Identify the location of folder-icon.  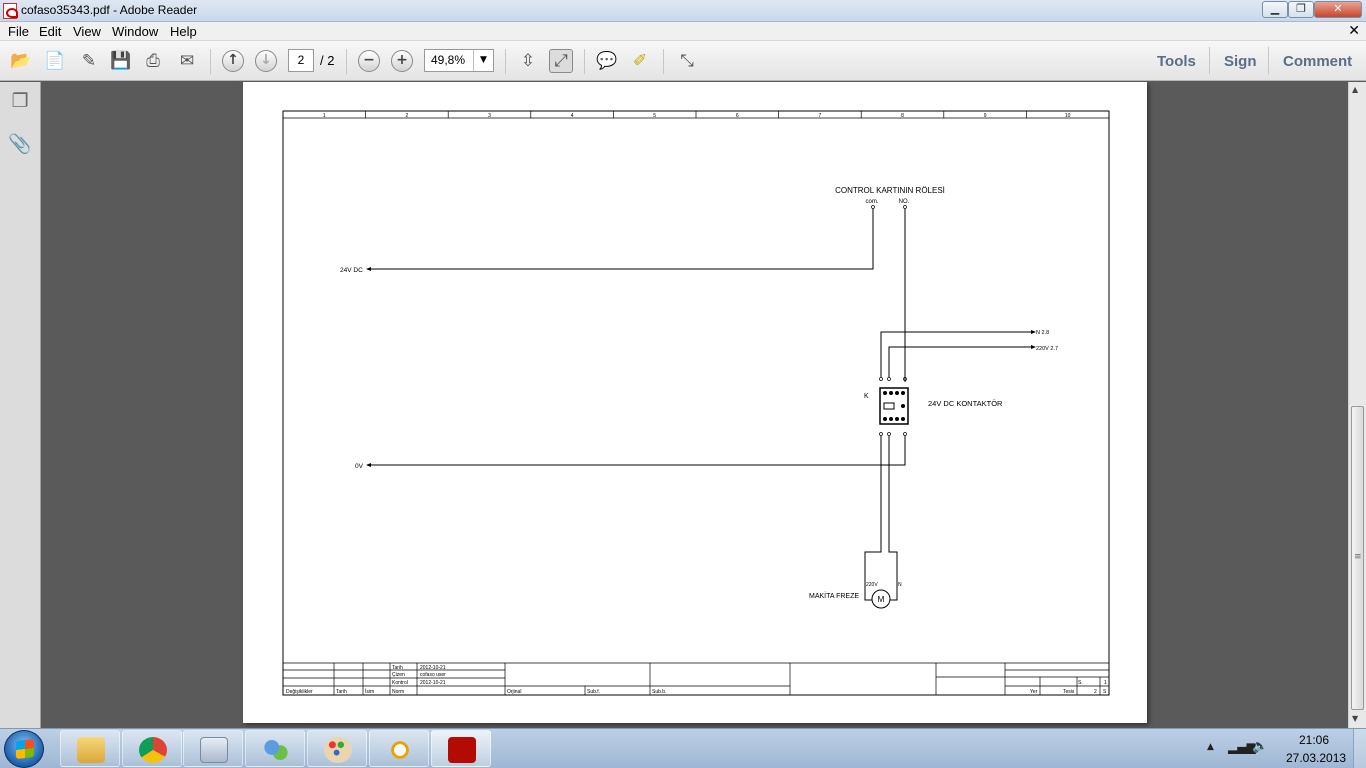
(91, 750).